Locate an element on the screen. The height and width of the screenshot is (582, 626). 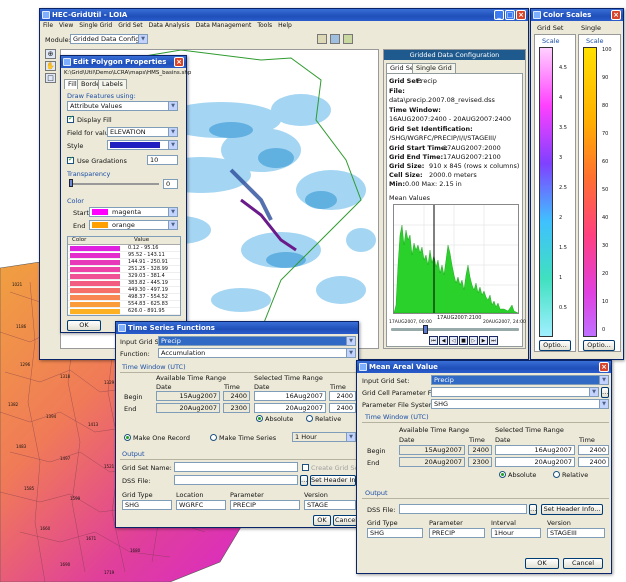
single-scale-tab: Single is located at coordinates (591, 28).